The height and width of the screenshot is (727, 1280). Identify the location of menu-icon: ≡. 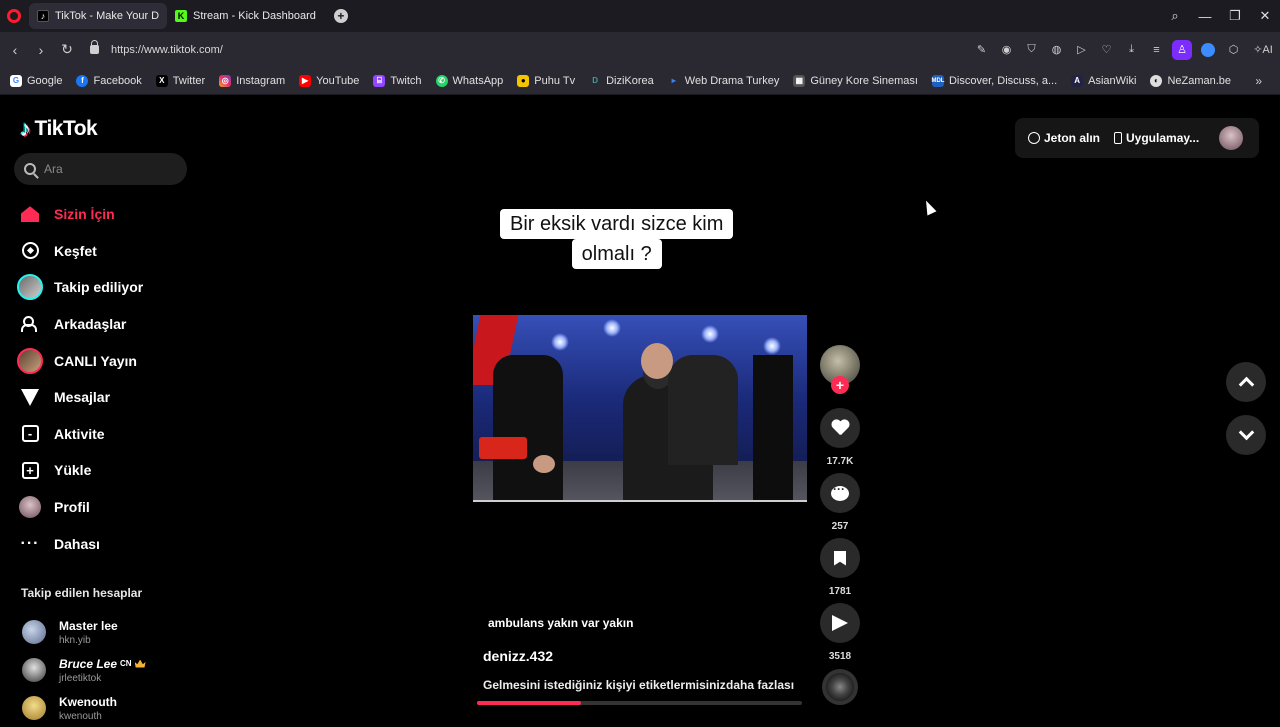
(1156, 50).